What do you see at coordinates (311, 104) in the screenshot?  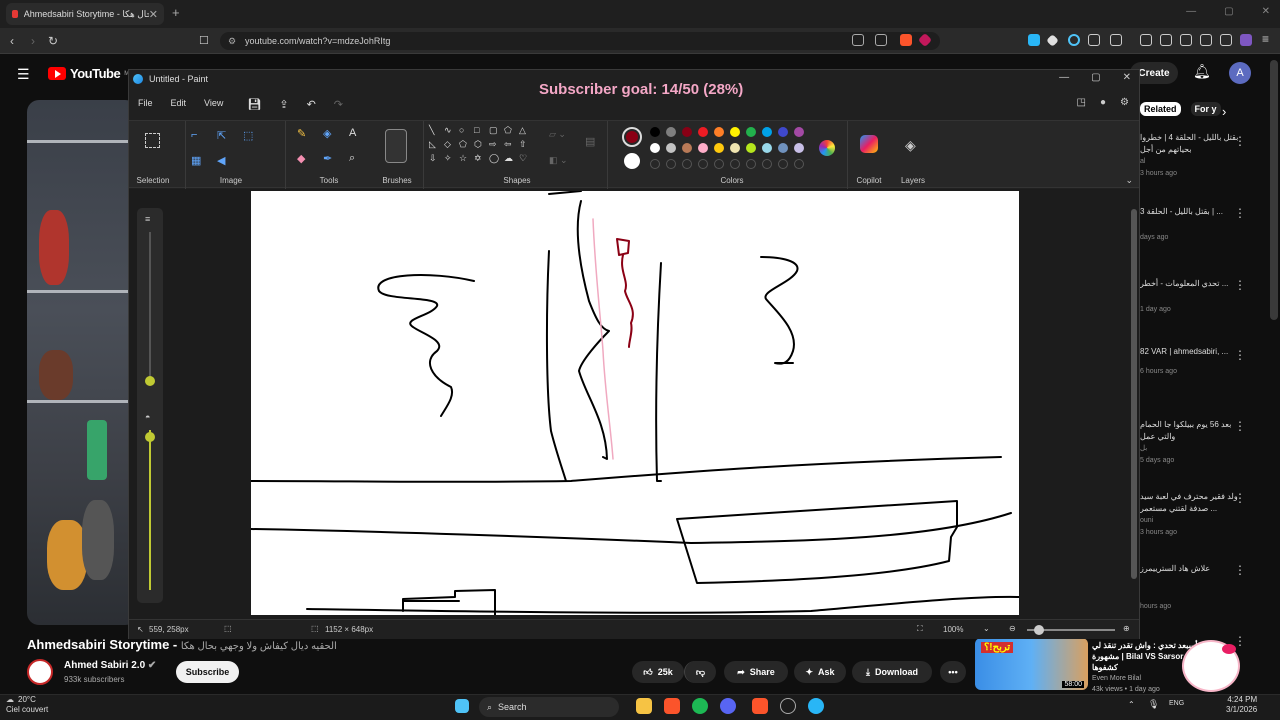 I see `undo-icon: ↶` at bounding box center [311, 104].